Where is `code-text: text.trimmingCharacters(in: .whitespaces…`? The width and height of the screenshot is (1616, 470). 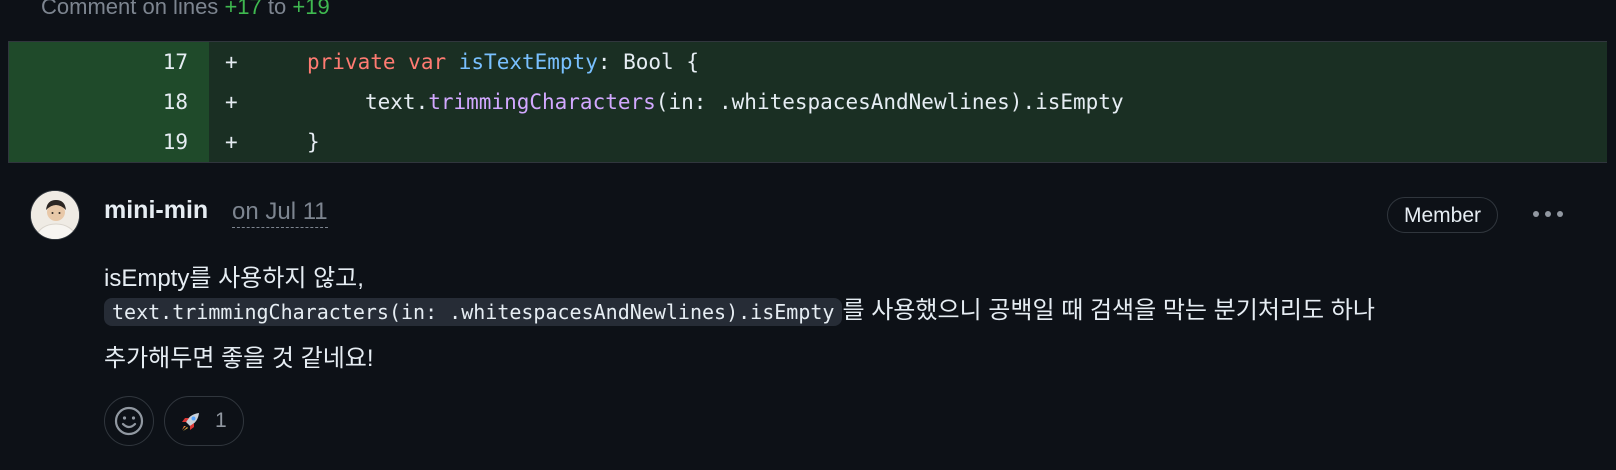 code-text: text.trimmingCharacters(in: .whitespaces… is located at coordinates (744, 102).